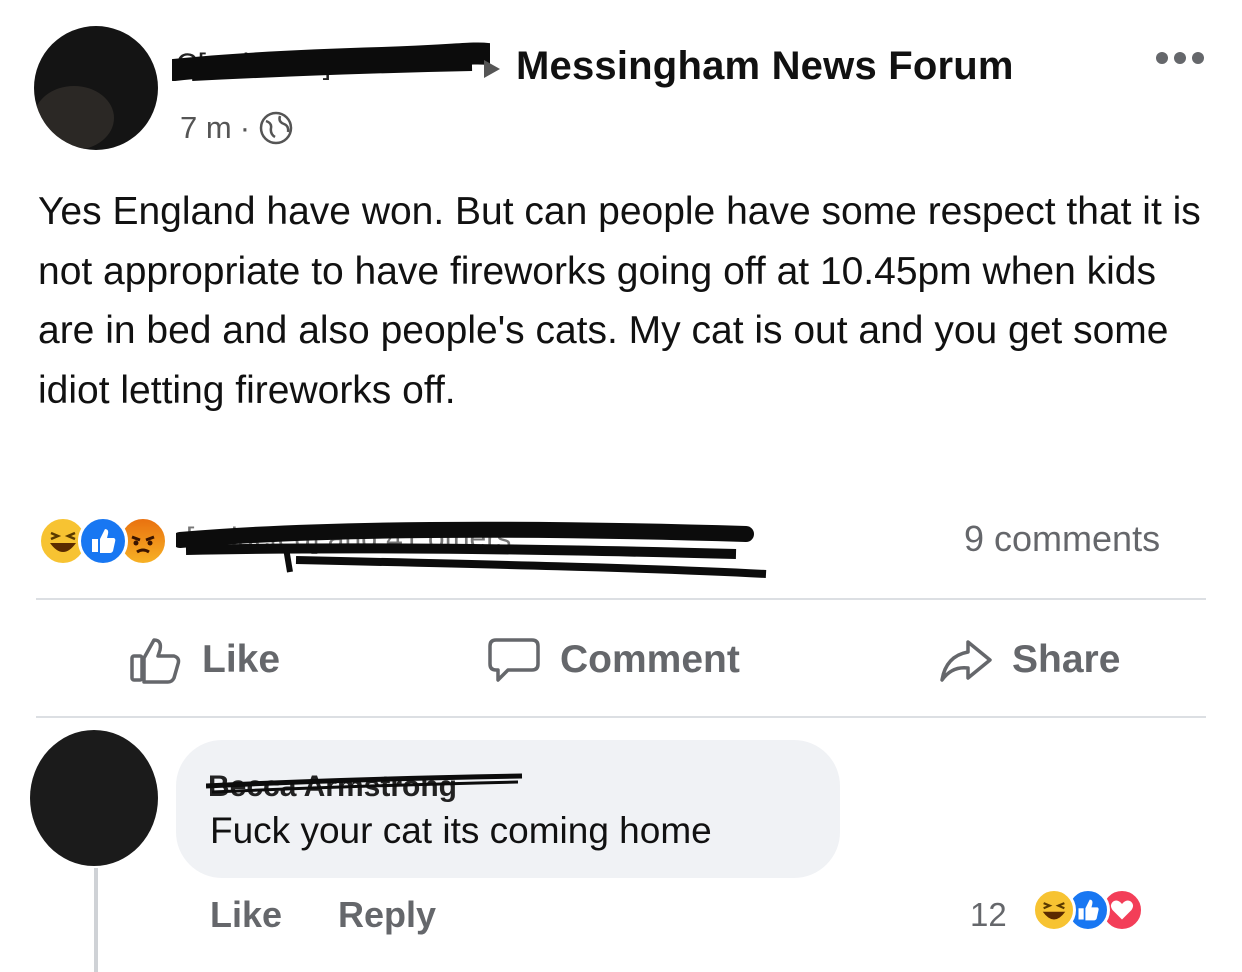 This screenshot has height=972, width=1242. What do you see at coordinates (276, 128) in the screenshot?
I see `globe-icon` at bounding box center [276, 128].